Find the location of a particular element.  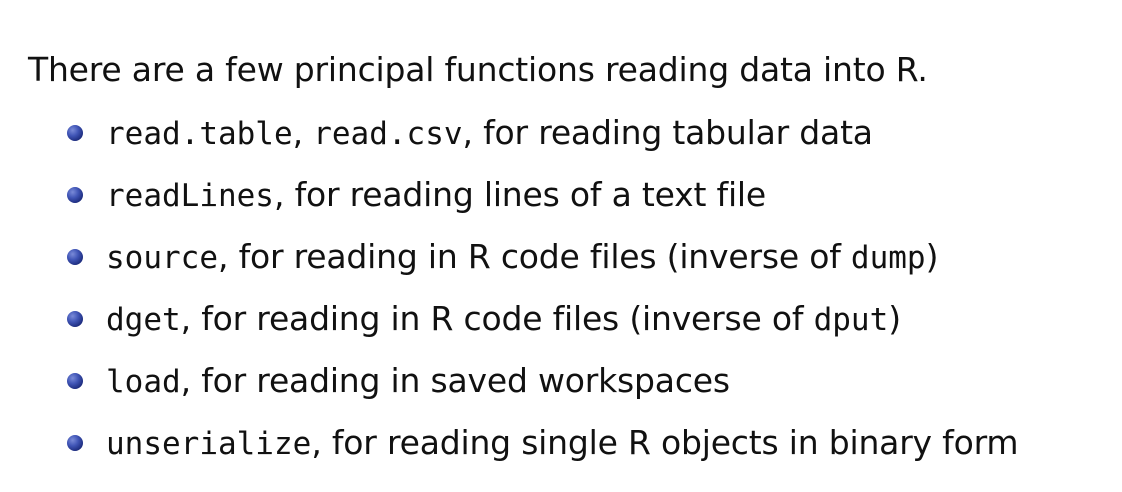

code-text: read.csv is located at coordinates (388, 134).